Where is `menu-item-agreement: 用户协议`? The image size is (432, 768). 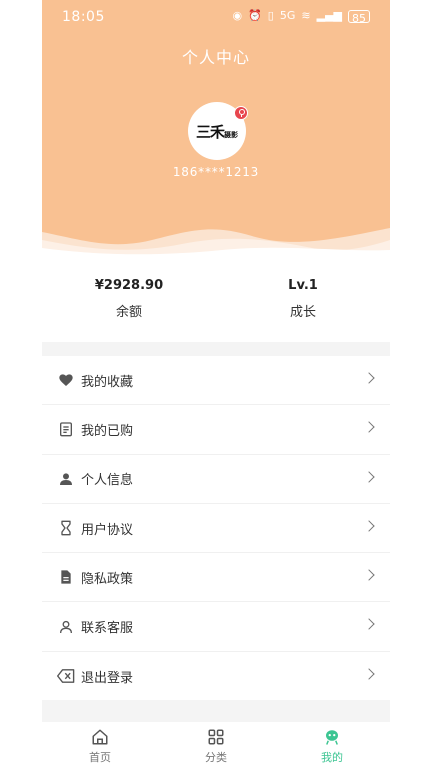
menu-item-agreement: 用户协议 is located at coordinates (216, 529).